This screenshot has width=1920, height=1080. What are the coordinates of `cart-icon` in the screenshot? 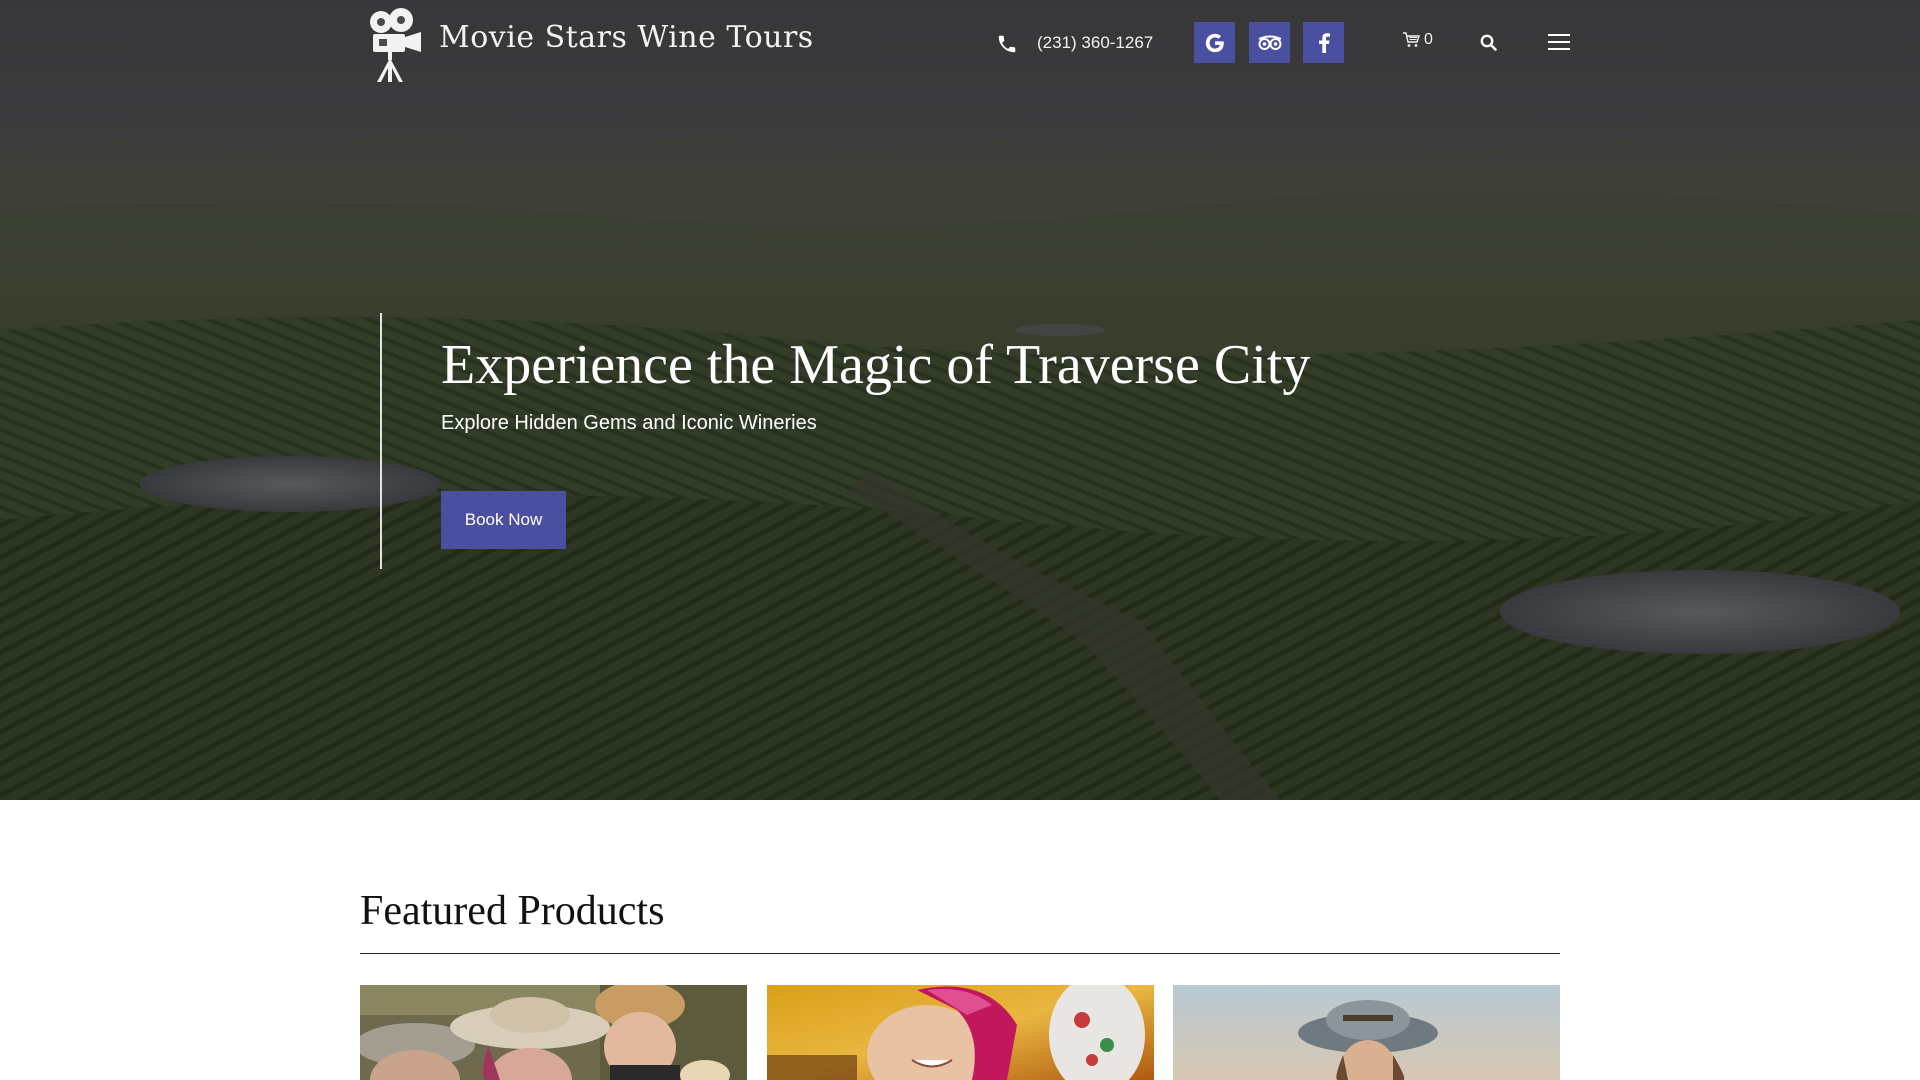 It's located at (1411, 39).